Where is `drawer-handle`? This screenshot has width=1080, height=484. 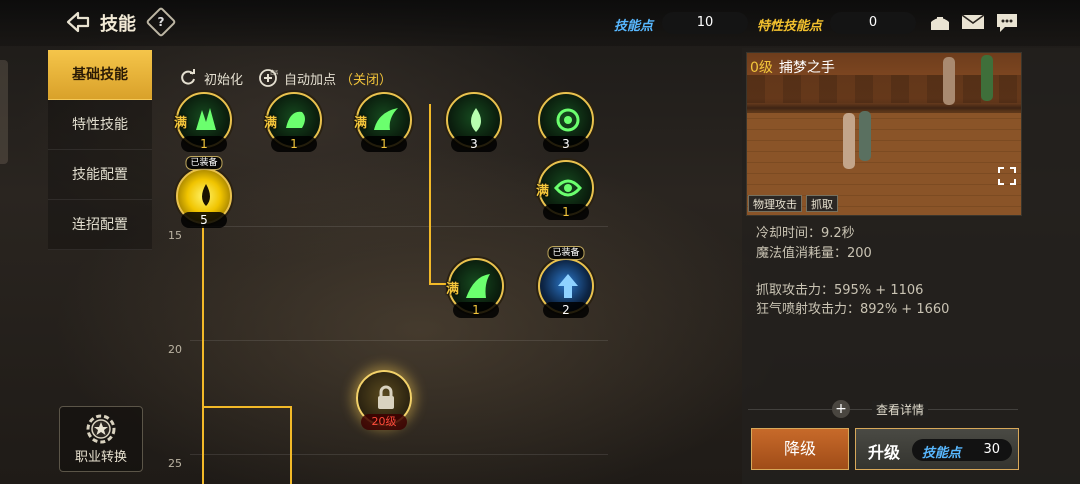 drawer-handle is located at coordinates (4, 112).